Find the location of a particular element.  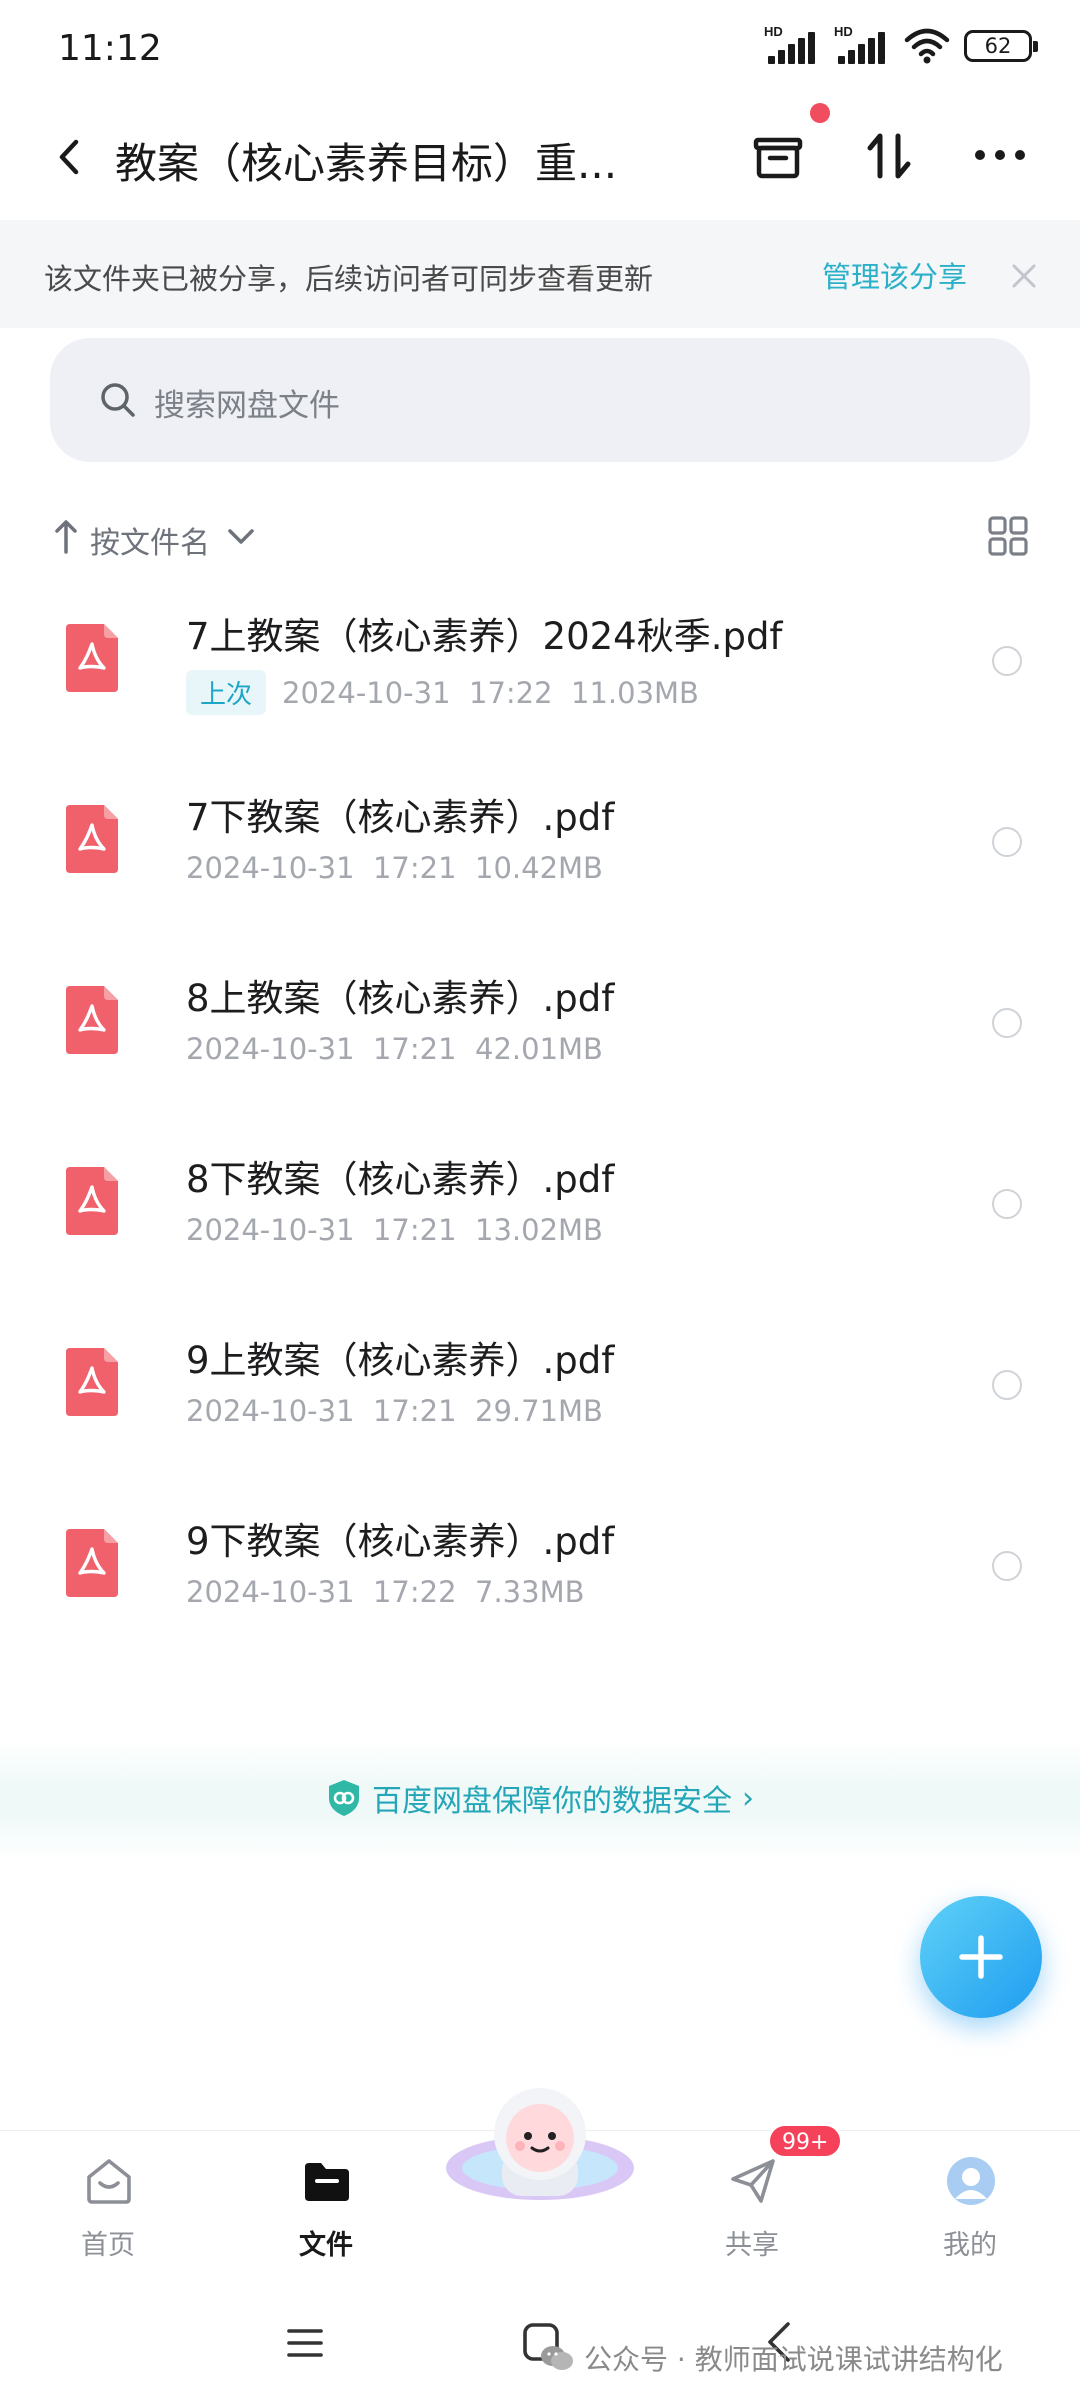

share-notice-text: 该文件夹已被分享，后续访问者可同步查看更新 is located at coordinates (349, 279).